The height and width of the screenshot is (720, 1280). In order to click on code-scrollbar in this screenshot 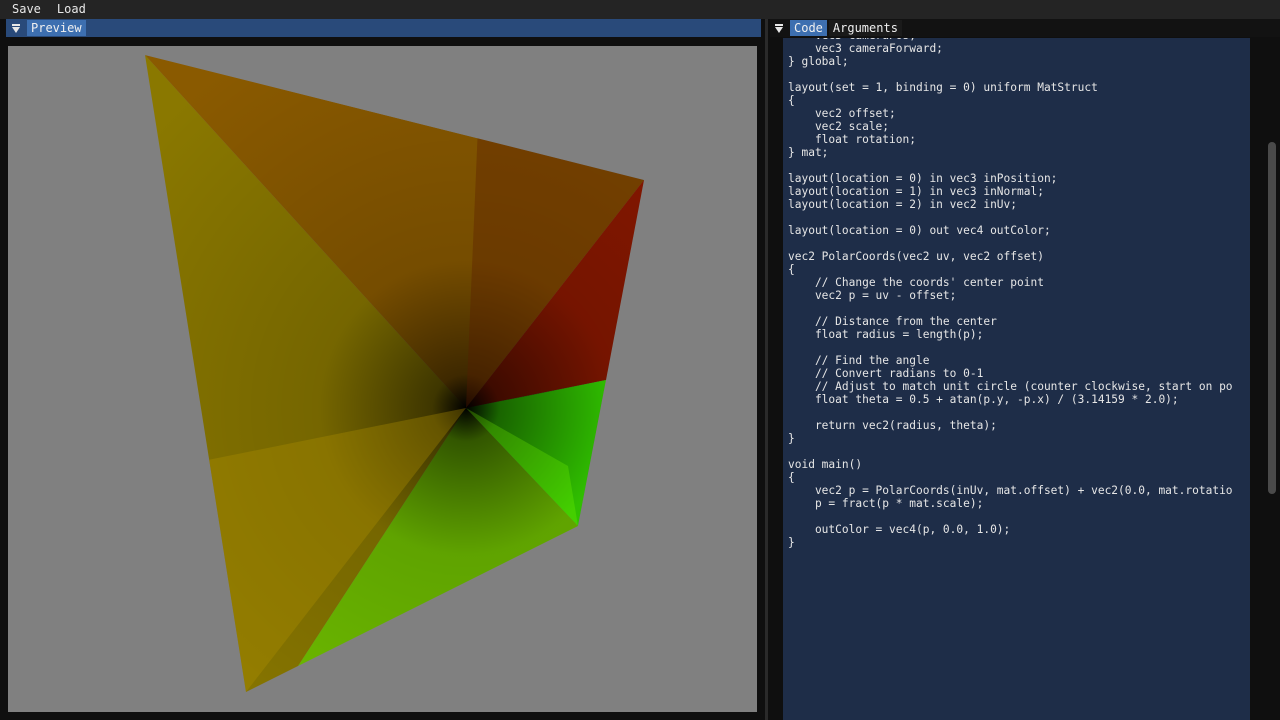, I will do `click(1272, 379)`.